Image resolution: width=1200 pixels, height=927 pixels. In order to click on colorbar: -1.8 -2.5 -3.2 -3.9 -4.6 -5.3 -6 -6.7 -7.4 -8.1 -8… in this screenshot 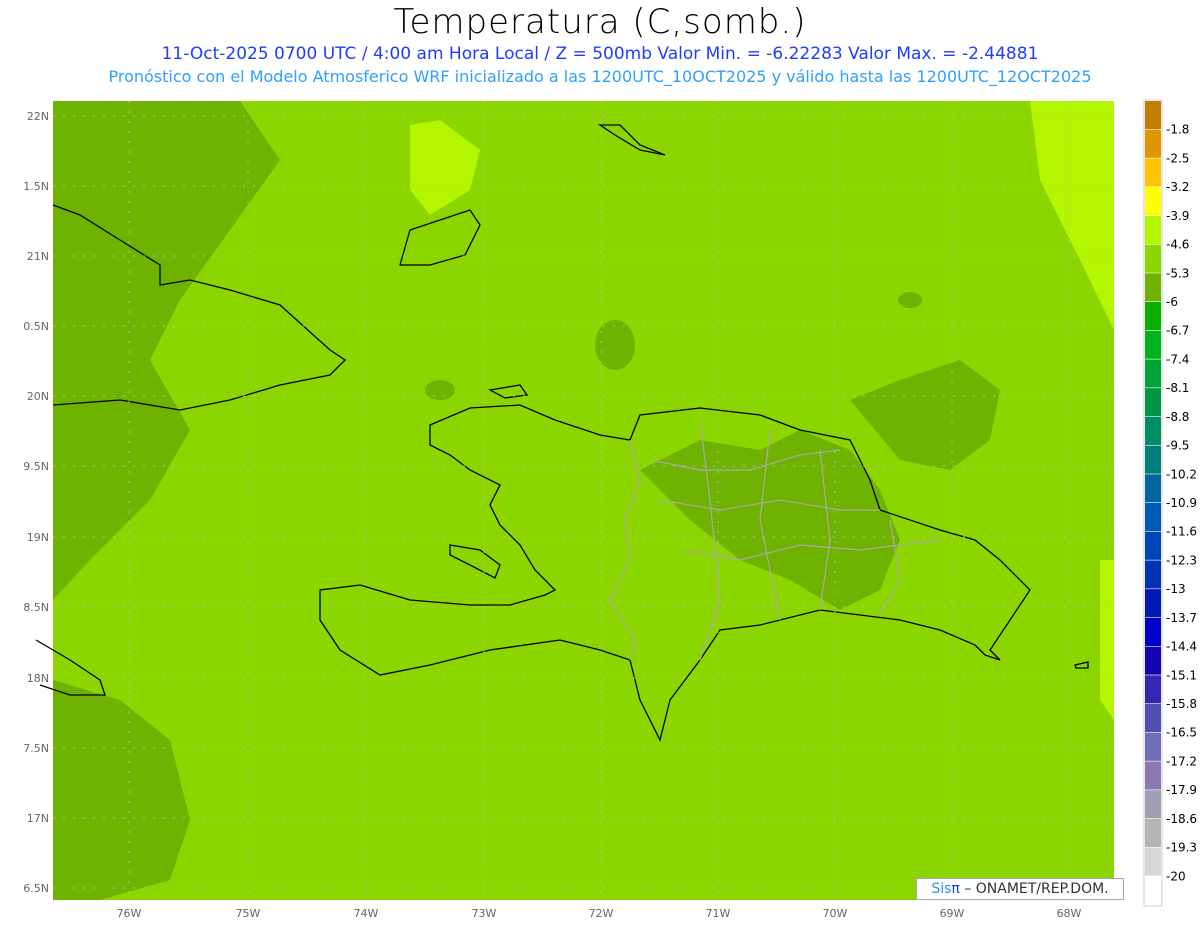, I will do `click(1170, 503)`.